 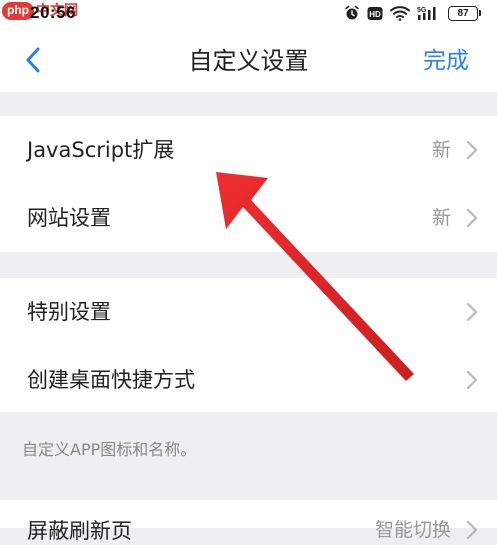 I want to click on battery-level: 87, so click(x=463, y=13).